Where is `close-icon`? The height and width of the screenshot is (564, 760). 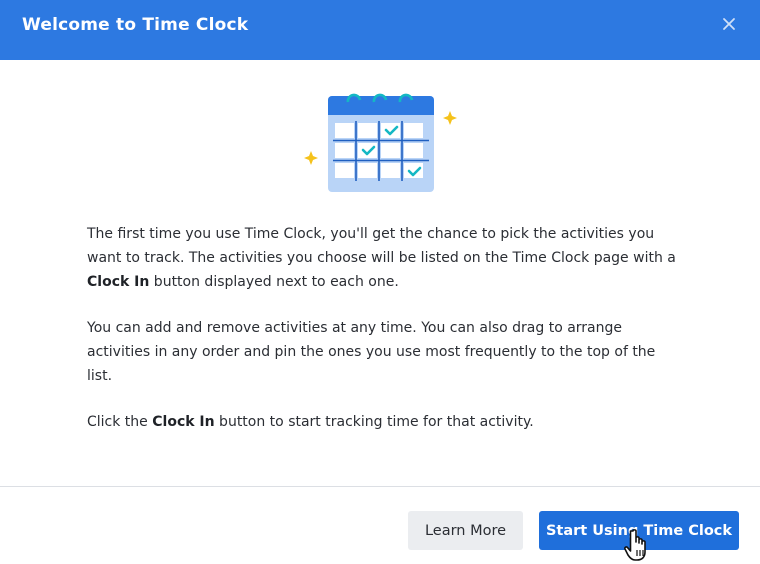
close-icon is located at coordinates (729, 24).